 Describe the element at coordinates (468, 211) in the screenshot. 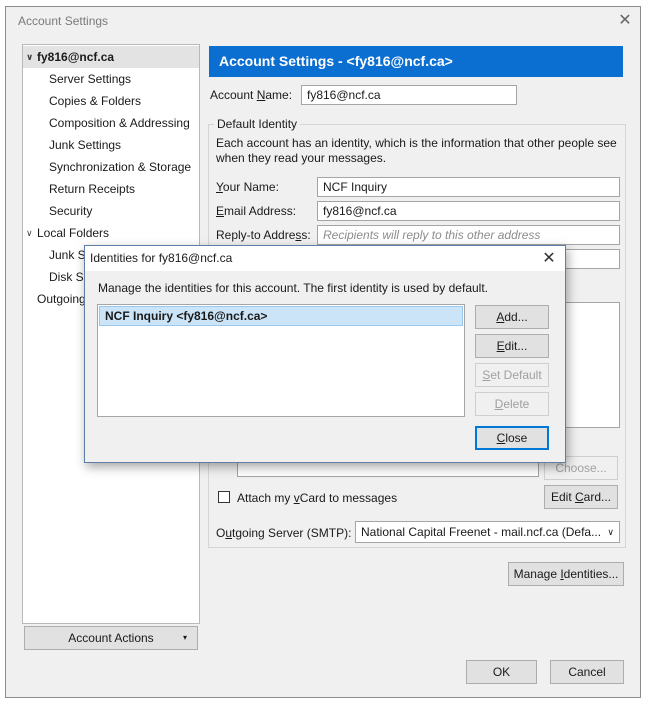

I see `email-field: fy816@ncf.ca` at that location.